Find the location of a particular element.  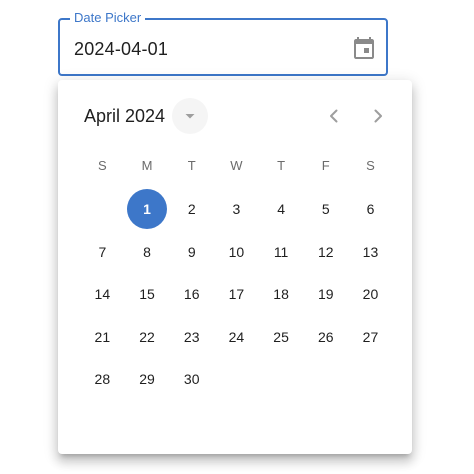

day-number: 1 is located at coordinates (147, 209).